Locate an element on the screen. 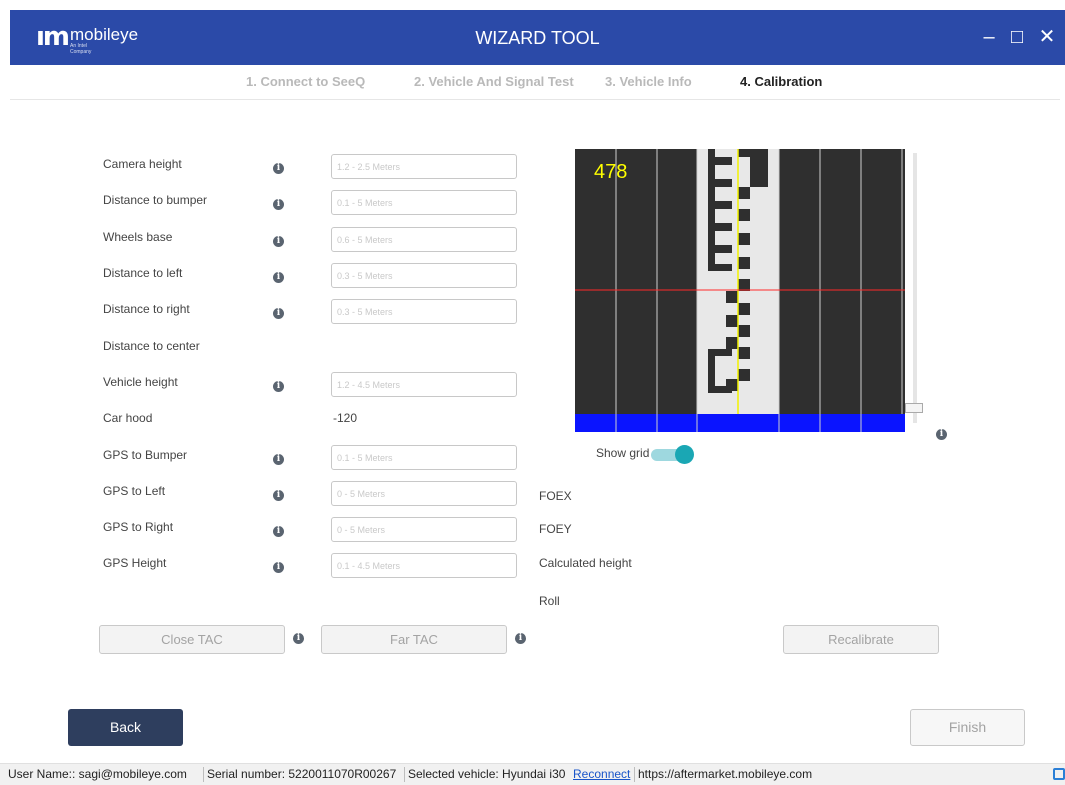 This screenshot has height=785, width=1065. vertical-slider-thumb is located at coordinates (914, 408).